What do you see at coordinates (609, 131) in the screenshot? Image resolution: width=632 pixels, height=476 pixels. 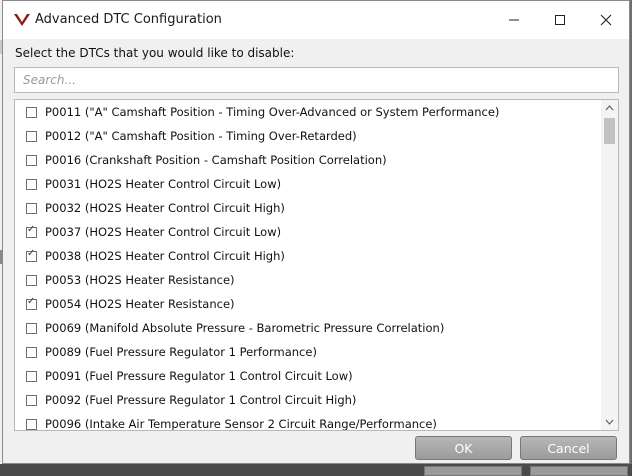 I see `scrollbar-thumb` at bounding box center [609, 131].